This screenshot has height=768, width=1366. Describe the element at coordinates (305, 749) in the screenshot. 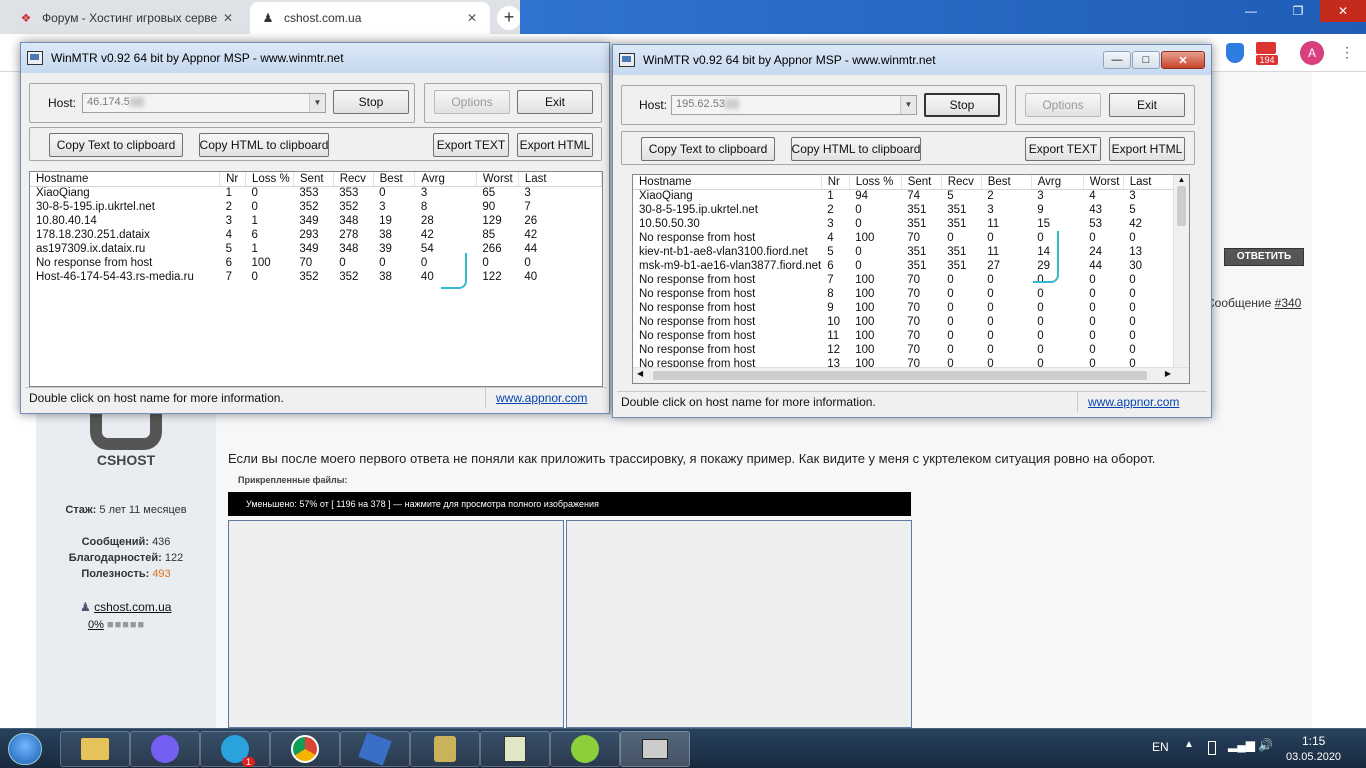

I see `chrome-taskbar-icon` at that location.